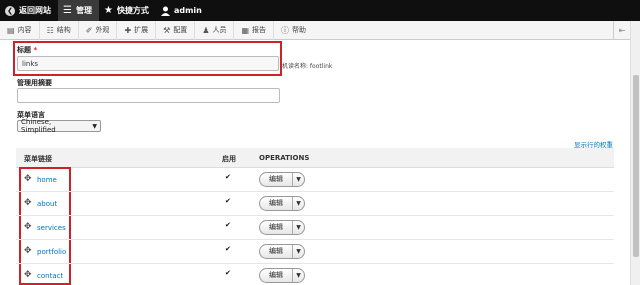 The image size is (640, 285). I want to click on title-input: links, so click(148, 63).